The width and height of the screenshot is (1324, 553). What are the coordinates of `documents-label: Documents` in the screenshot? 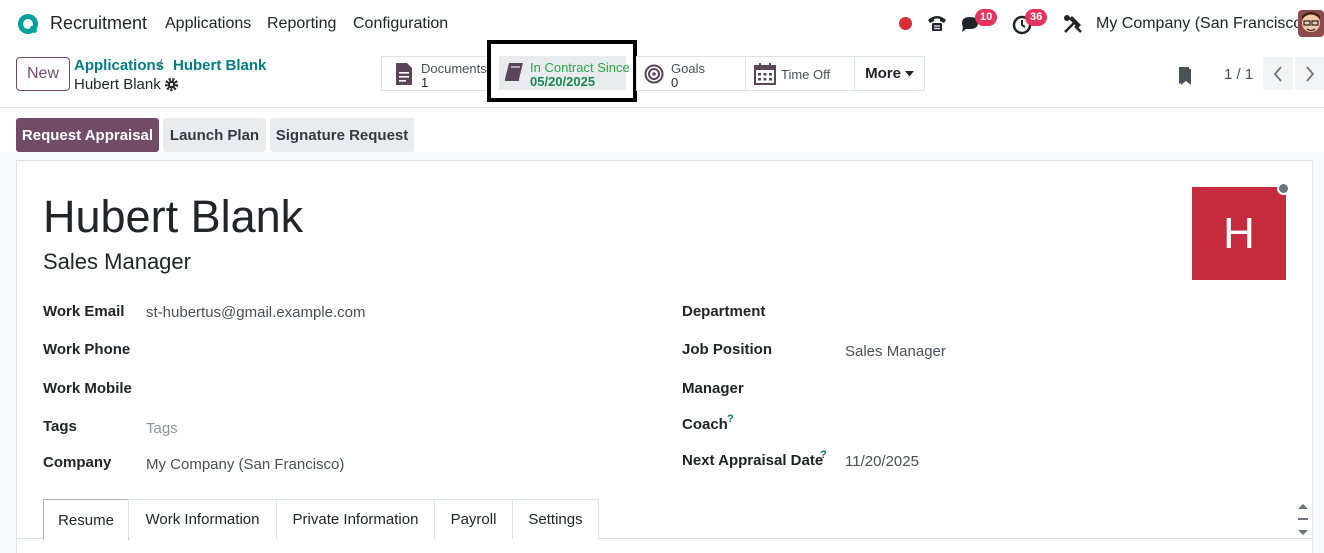 It's located at (454, 68).